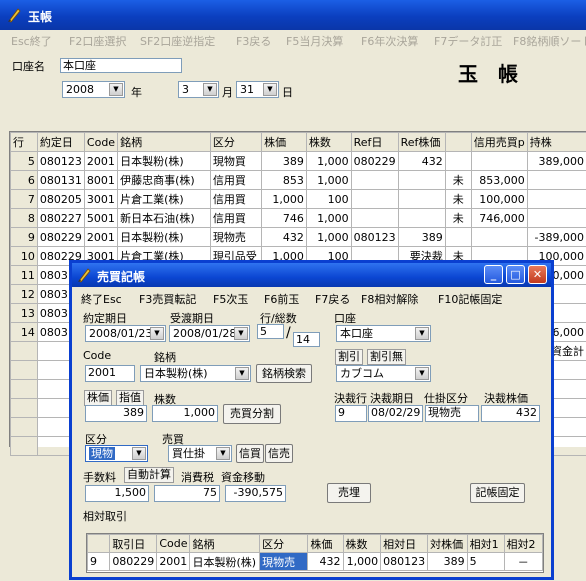  I want to click on table-cell: 8001, so click(101, 180).